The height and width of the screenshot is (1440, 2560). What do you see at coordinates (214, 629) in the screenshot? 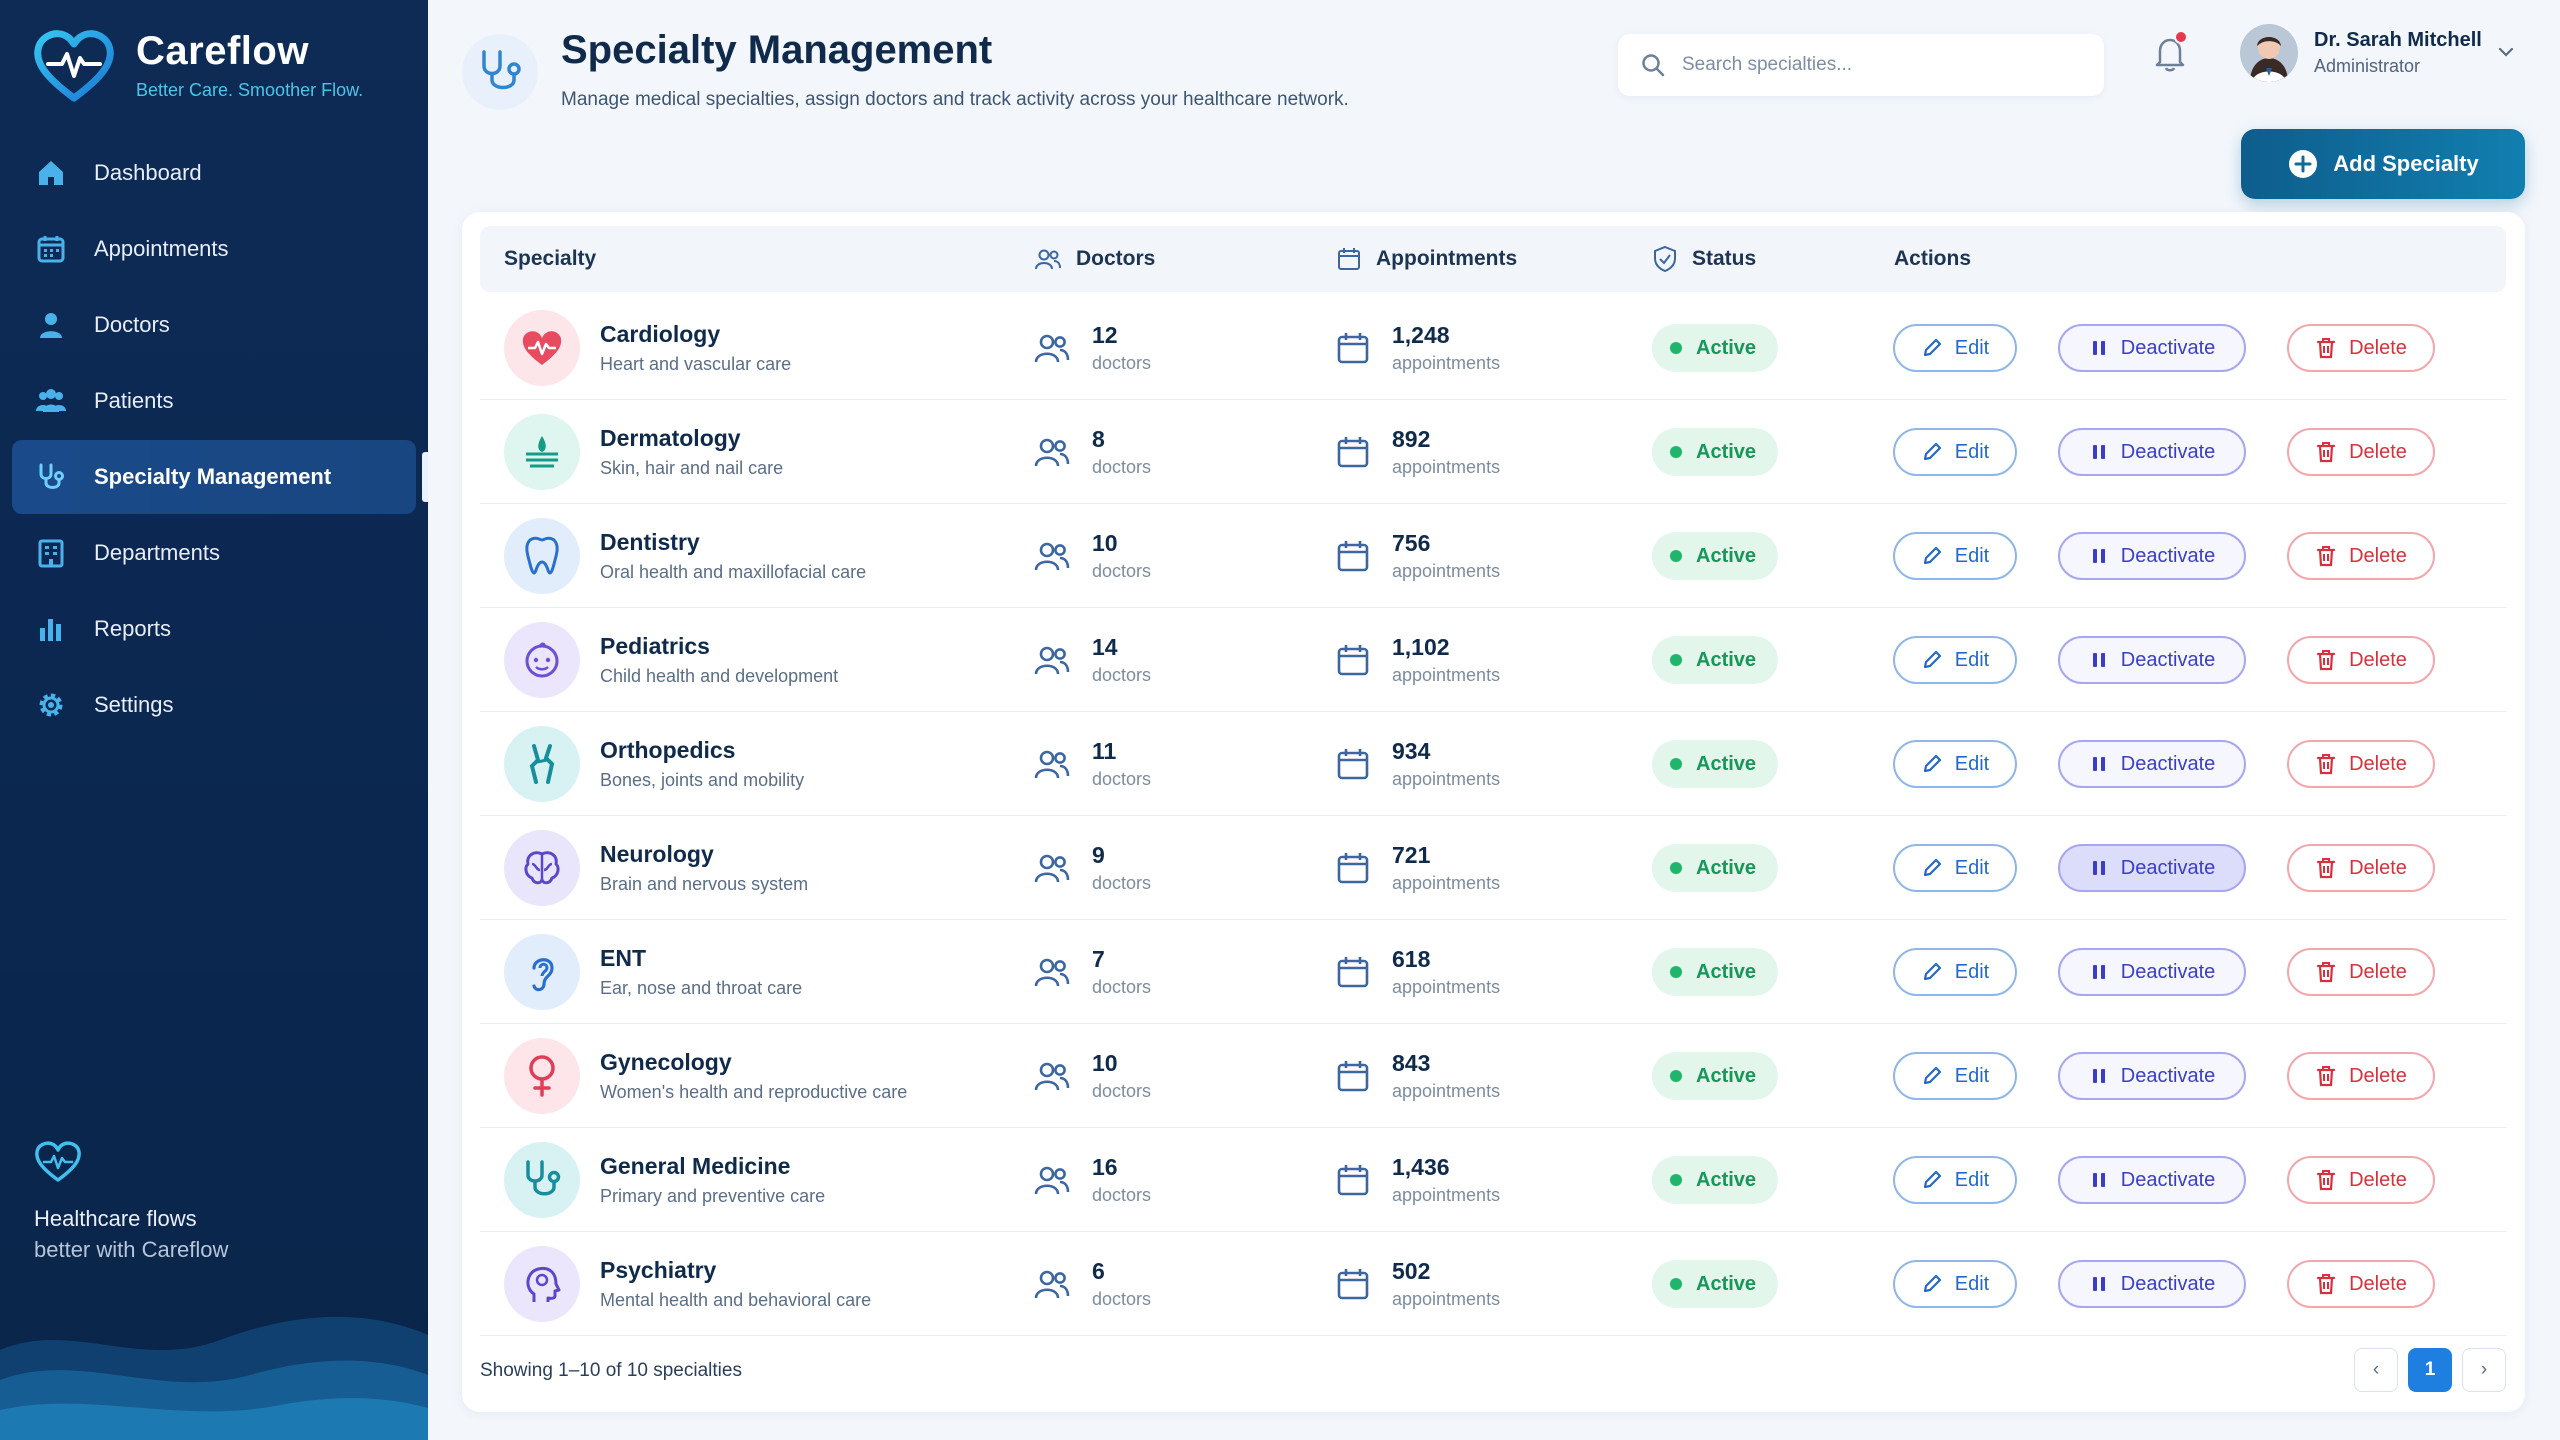
I see `sidebar-item-reports: Reports` at bounding box center [214, 629].